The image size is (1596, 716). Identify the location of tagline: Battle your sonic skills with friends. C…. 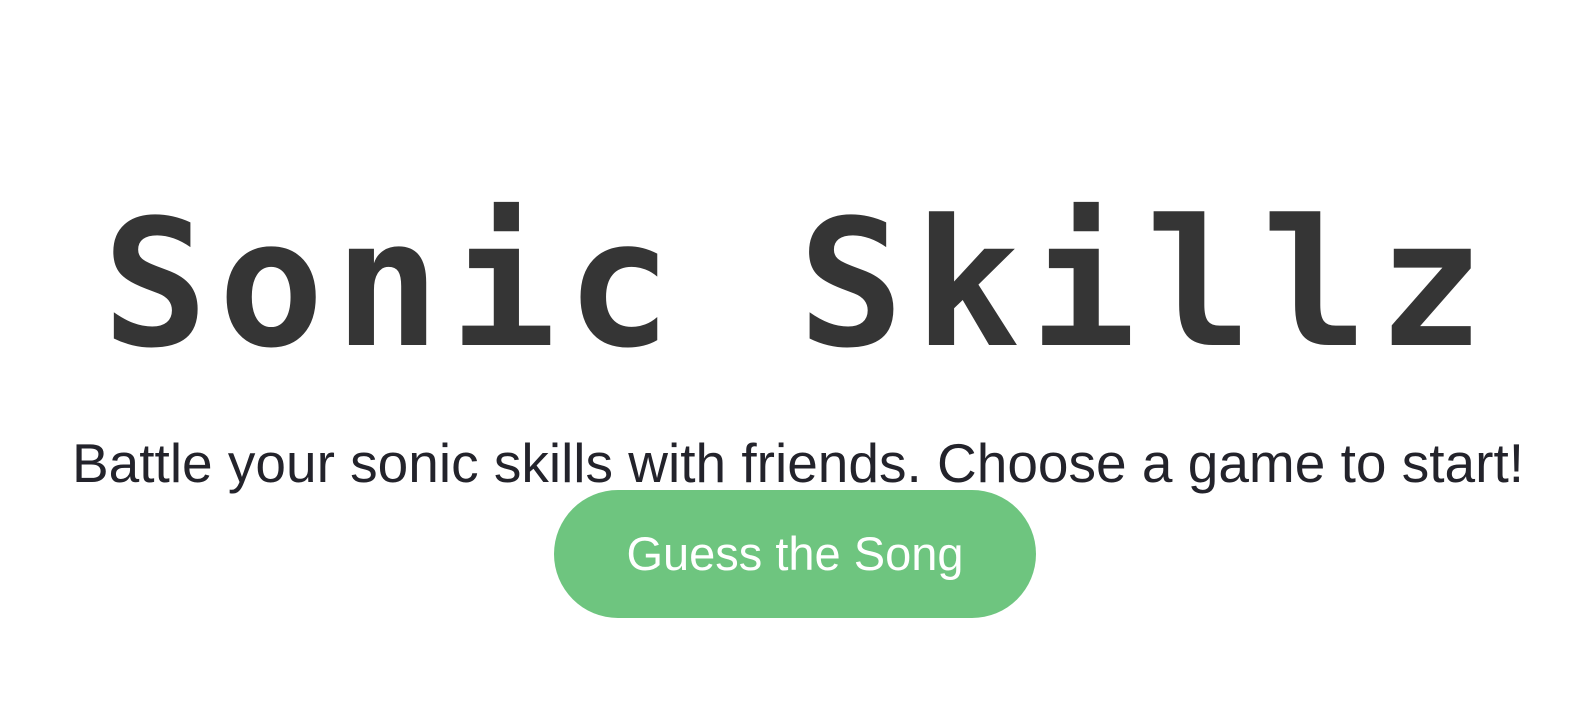
(798, 463).